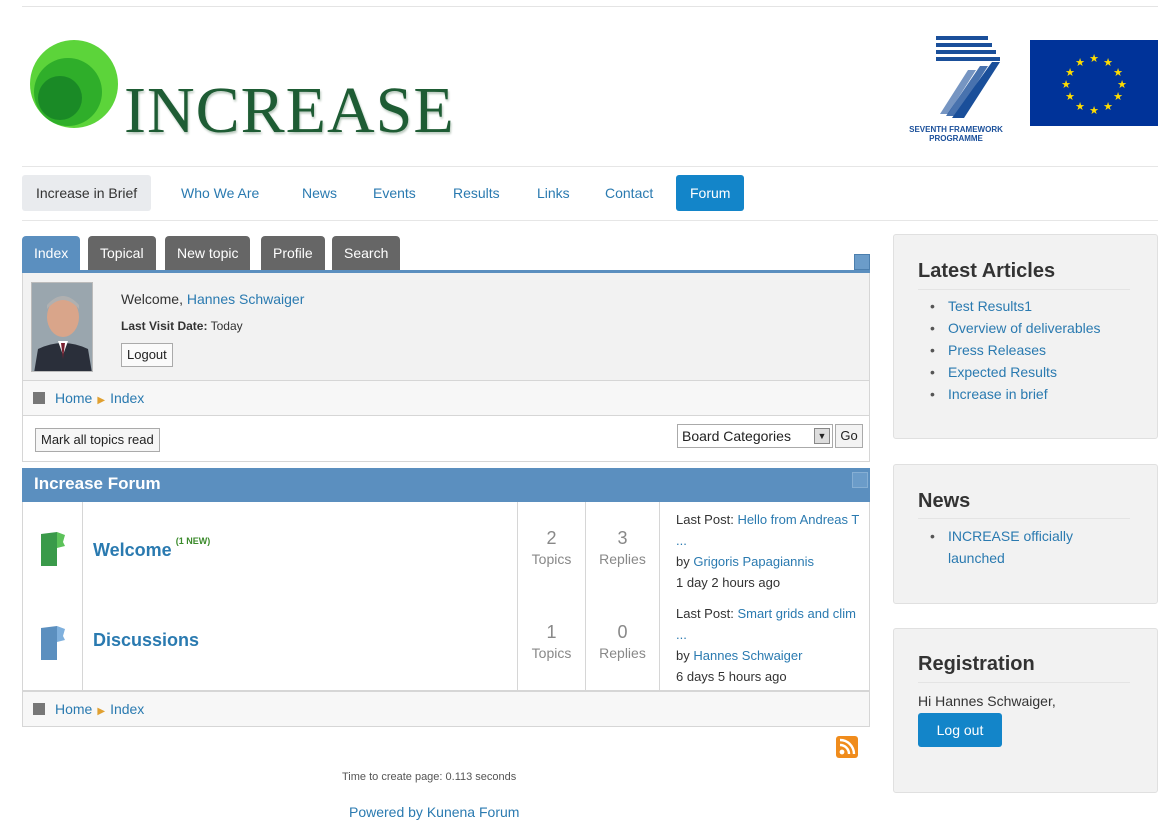  Describe the element at coordinates (553, 193) in the screenshot. I see `nav-links: Links` at that location.